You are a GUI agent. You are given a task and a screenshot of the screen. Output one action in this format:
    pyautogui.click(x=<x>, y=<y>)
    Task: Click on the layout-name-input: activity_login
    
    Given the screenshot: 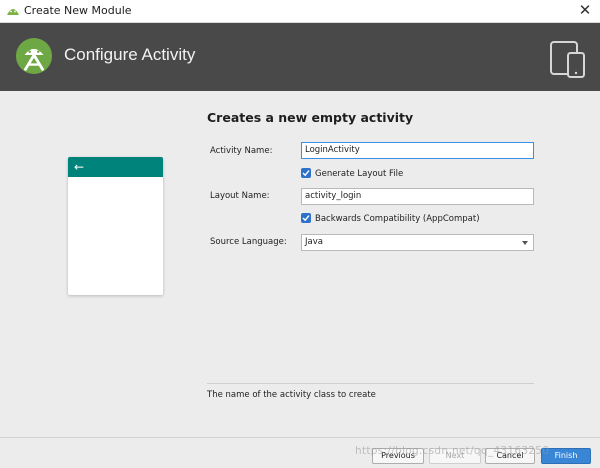 What is the action you would take?
    pyautogui.click(x=417, y=196)
    